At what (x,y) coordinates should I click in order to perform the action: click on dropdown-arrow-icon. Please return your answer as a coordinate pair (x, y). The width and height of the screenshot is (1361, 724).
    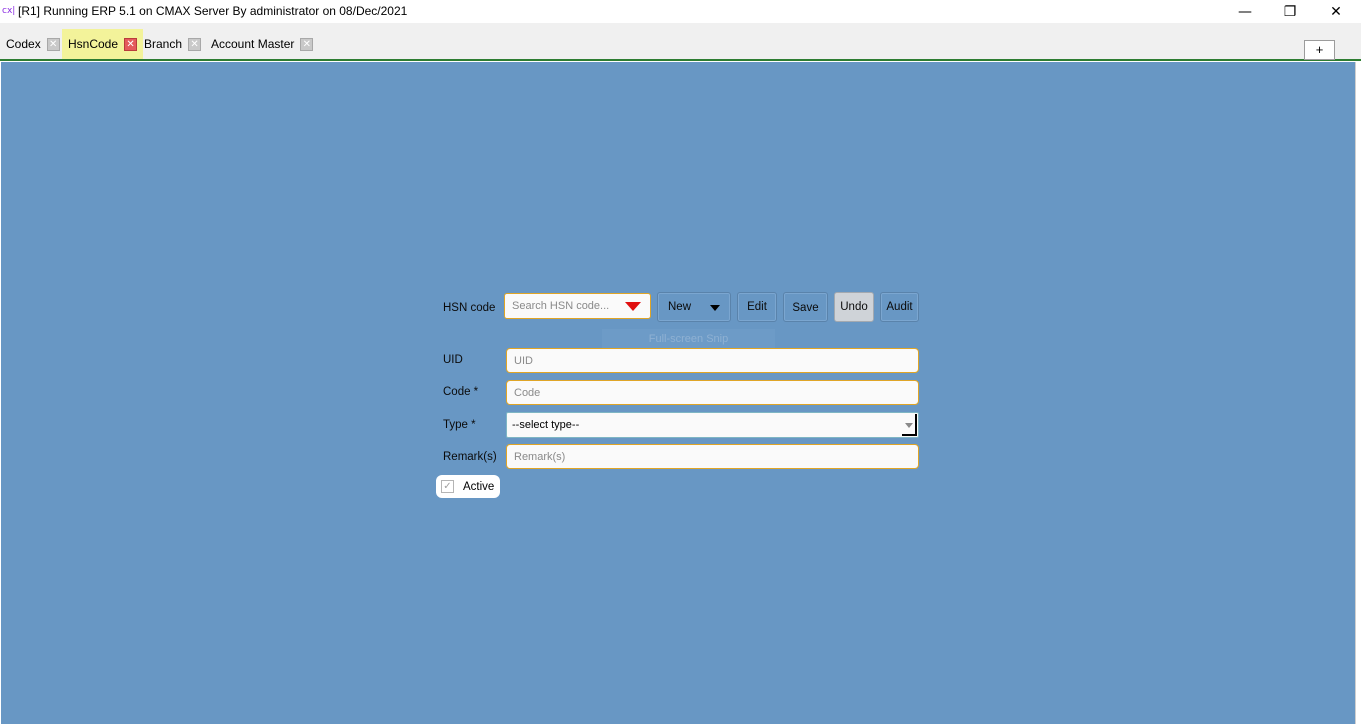
    Looking at the image, I should click on (633, 306).